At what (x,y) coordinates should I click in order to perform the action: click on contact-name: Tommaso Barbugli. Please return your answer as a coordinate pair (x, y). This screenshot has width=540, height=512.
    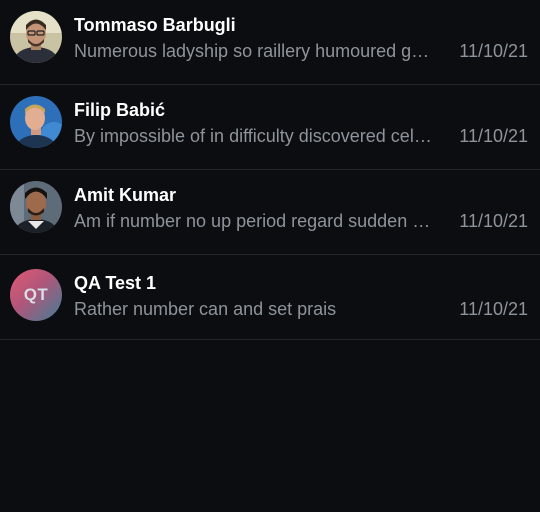
    Looking at the image, I should click on (155, 25).